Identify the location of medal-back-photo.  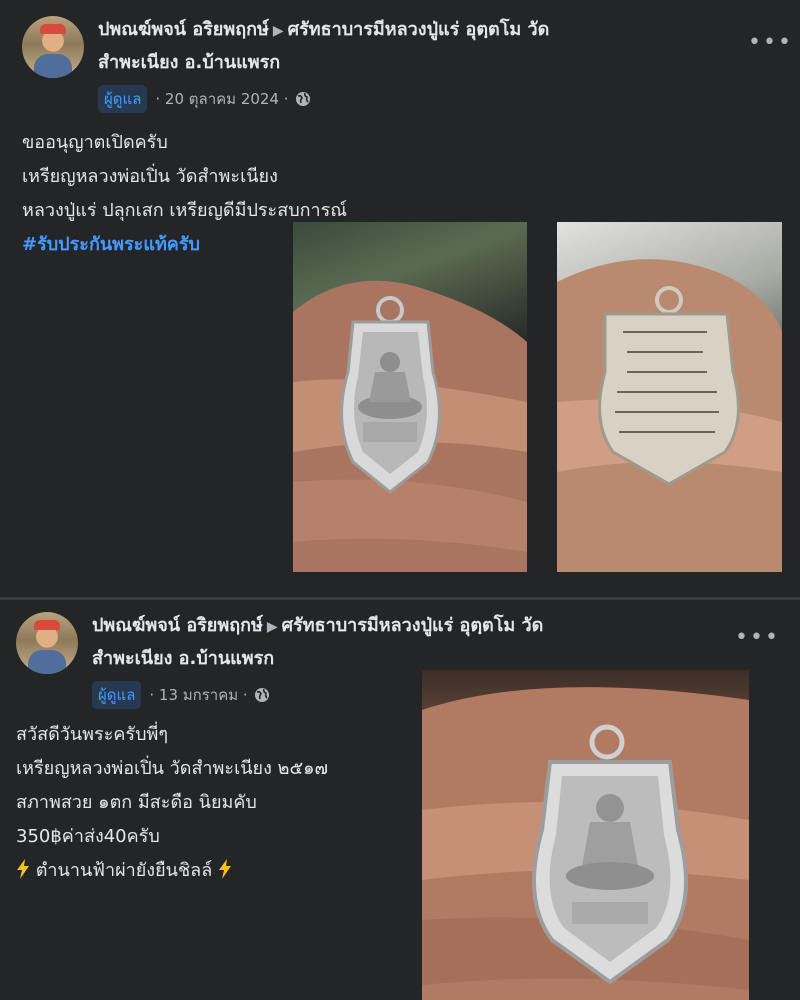
(669, 397).